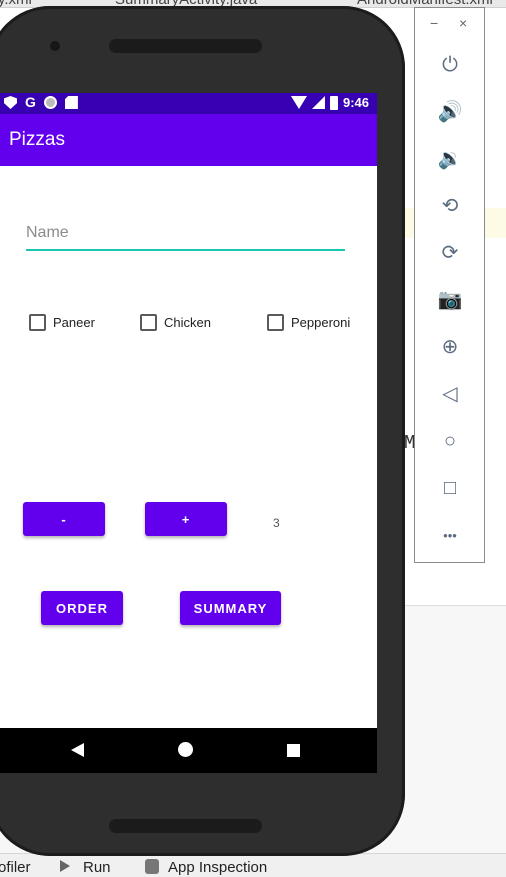 The image size is (506, 877). Describe the element at coordinates (298, 102) in the screenshot. I see `wifi-icon` at that location.